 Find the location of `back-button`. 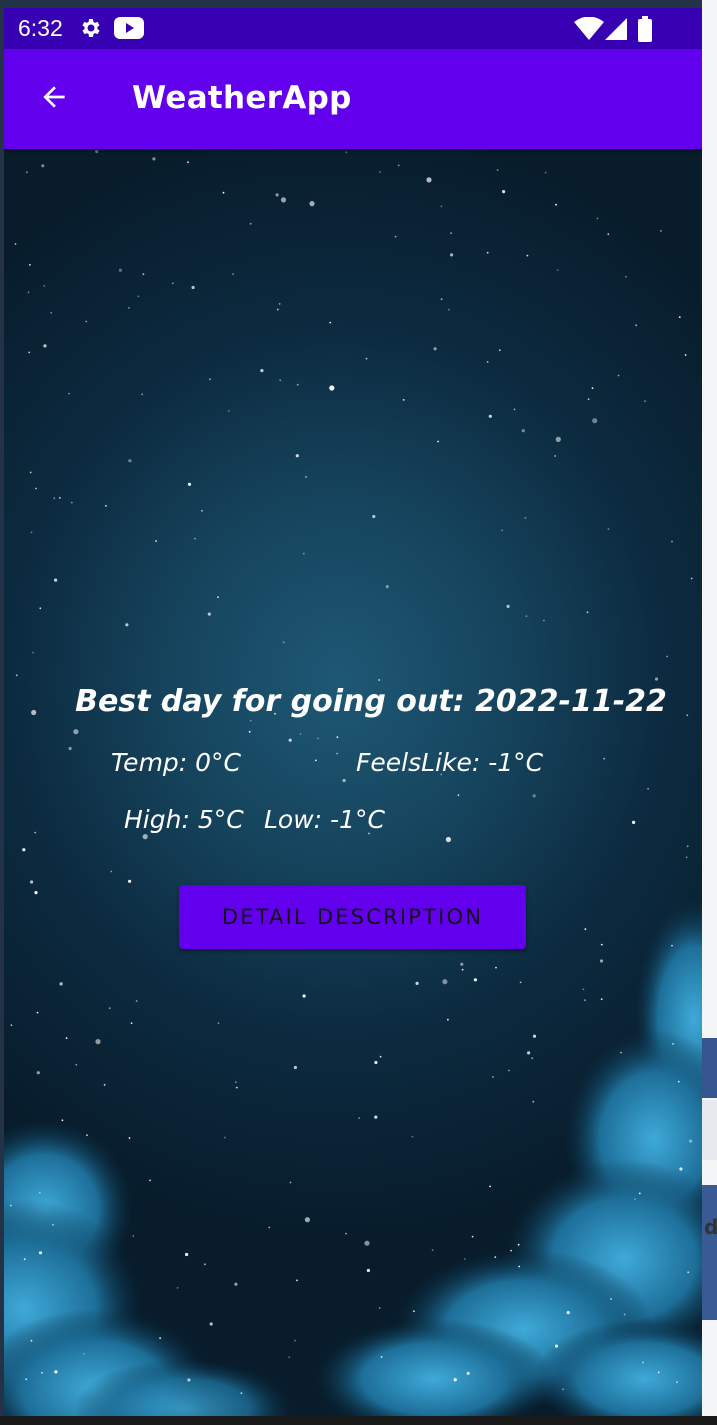

back-button is located at coordinates (54, 99).